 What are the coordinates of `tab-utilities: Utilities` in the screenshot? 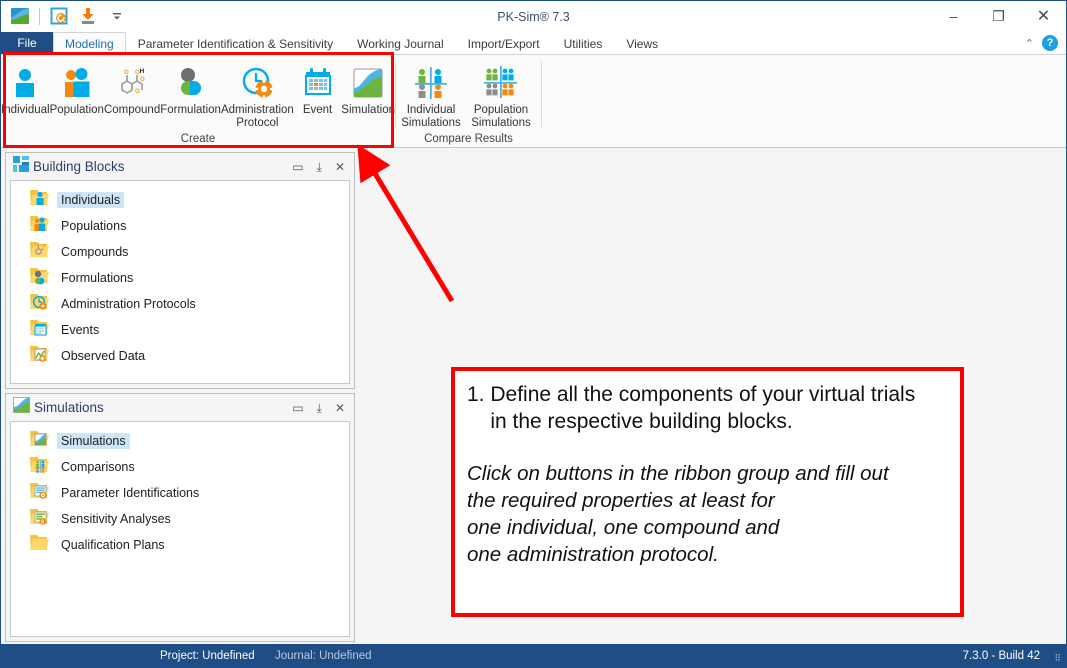 It's located at (583, 43).